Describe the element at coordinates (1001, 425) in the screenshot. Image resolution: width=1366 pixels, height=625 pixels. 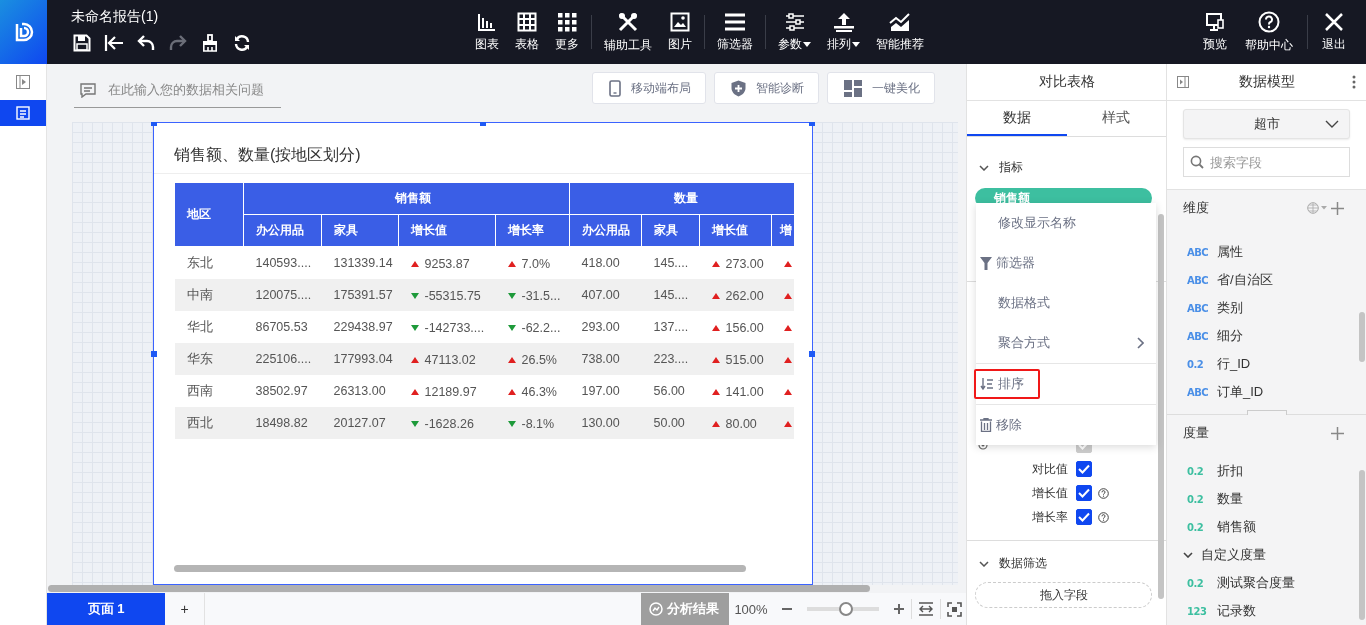
I see `menu-item: 移除` at that location.